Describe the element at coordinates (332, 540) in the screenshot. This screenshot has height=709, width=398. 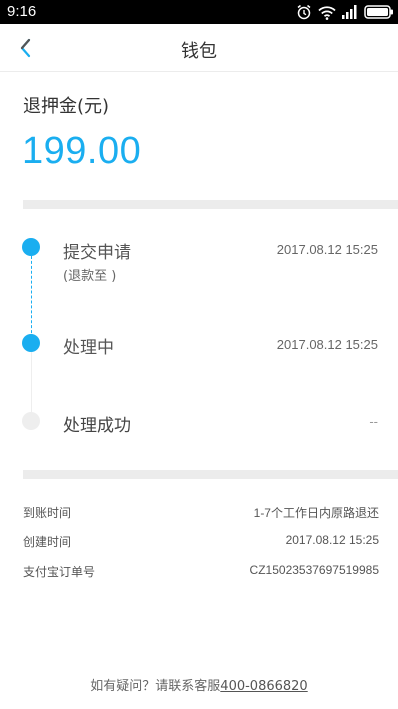
I see `detail-value: 2017.08.12 15:25` at that location.